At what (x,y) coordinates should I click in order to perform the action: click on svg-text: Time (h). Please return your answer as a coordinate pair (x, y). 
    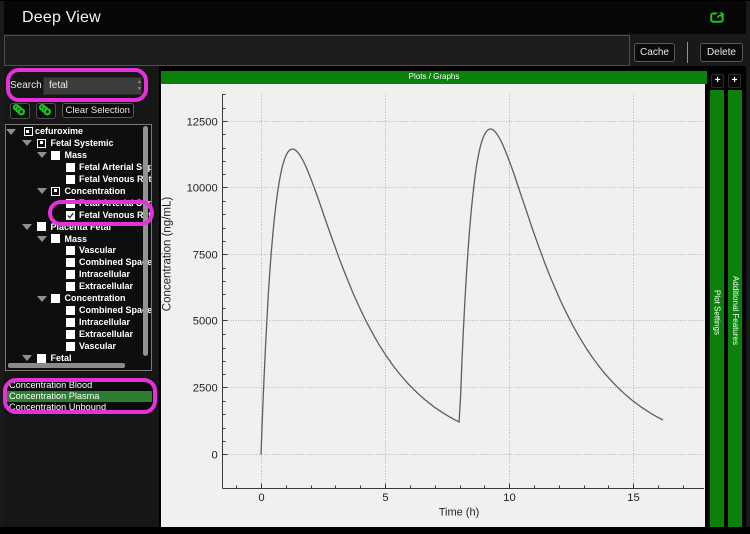
    Looking at the image, I should click on (459, 513).